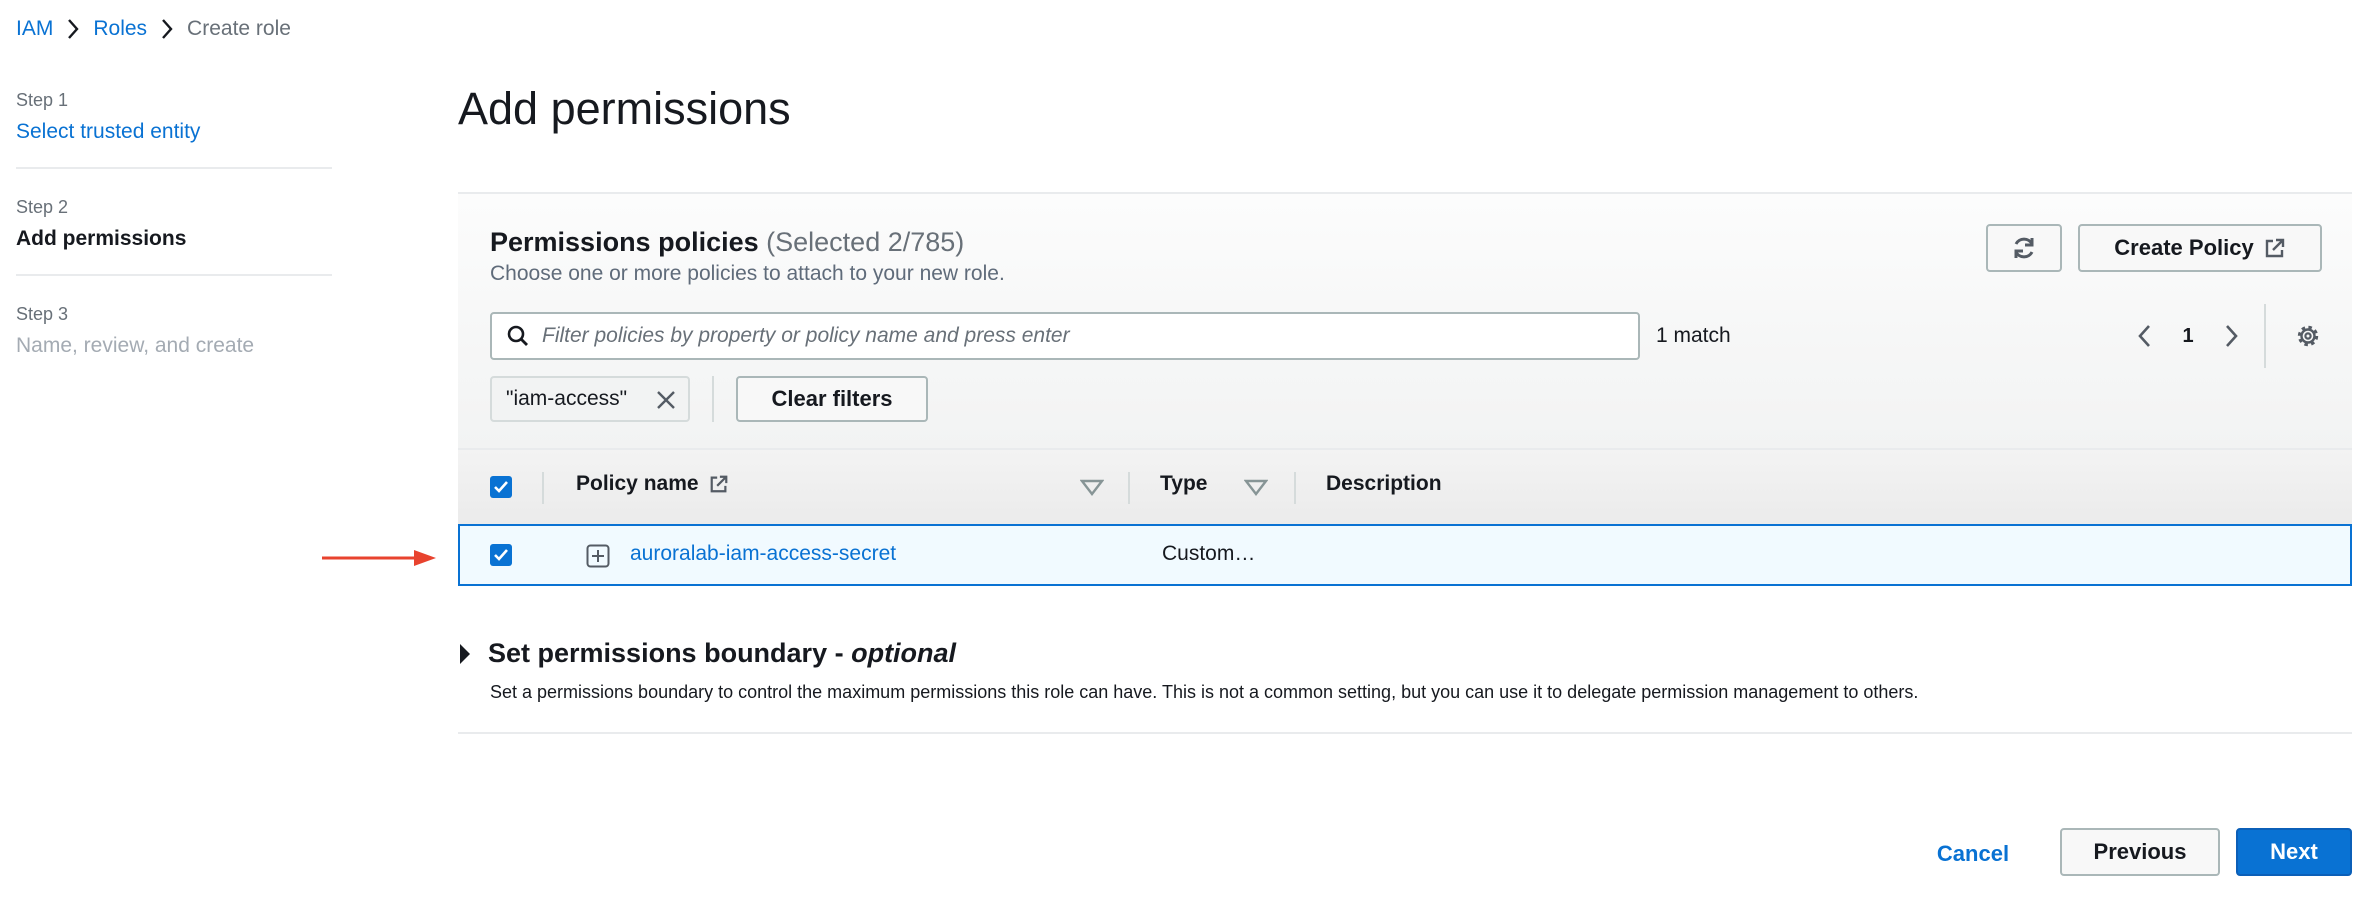 The image size is (2370, 904). Describe the element at coordinates (517, 335) in the screenshot. I see `search-icon` at that location.